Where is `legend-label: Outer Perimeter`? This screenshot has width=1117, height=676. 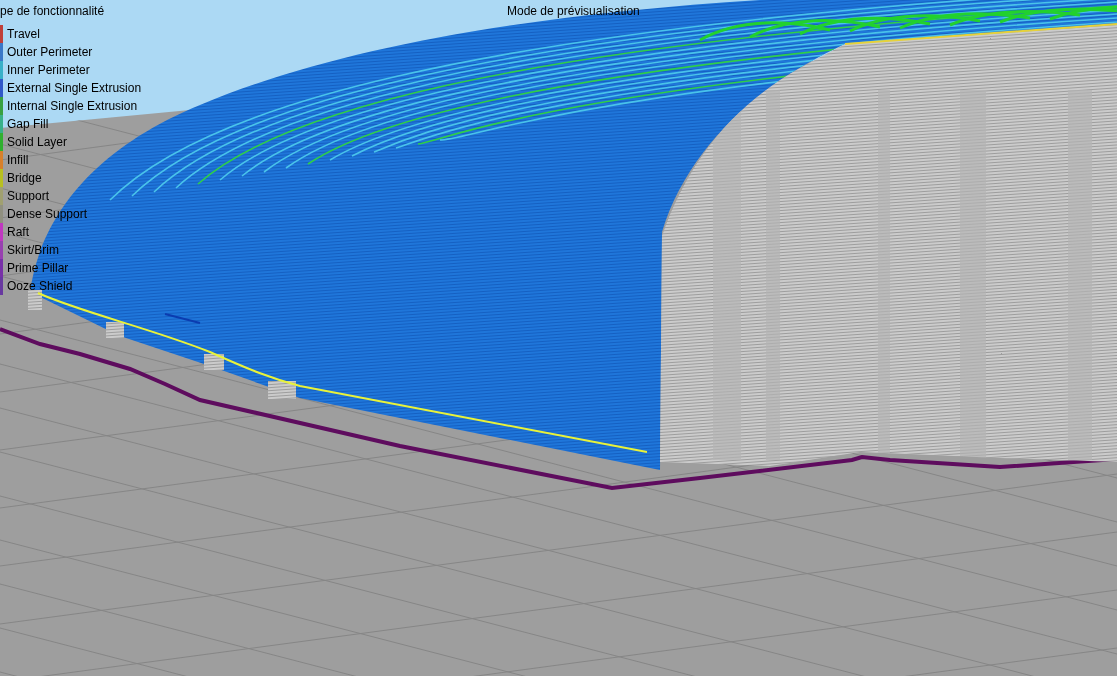
legend-label: Outer Perimeter is located at coordinates (50, 52).